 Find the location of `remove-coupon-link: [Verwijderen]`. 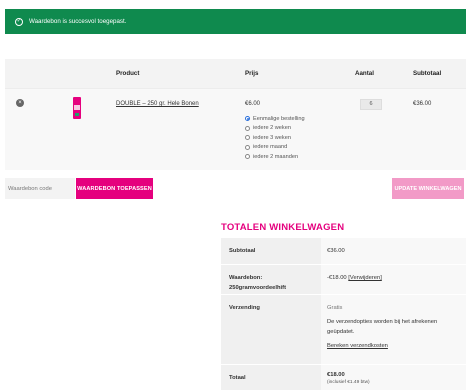

remove-coupon-link: [Verwijderen] is located at coordinates (365, 278).